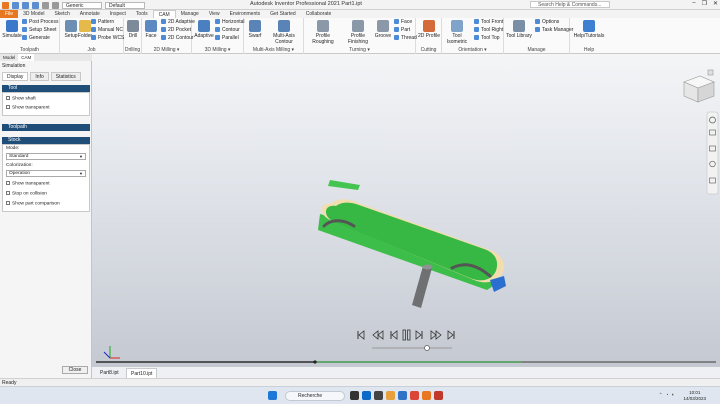 The height and width of the screenshot is (404, 720). Describe the element at coordinates (26, 57) in the screenshot. I see `tab-cam-browser: CAM` at that location.